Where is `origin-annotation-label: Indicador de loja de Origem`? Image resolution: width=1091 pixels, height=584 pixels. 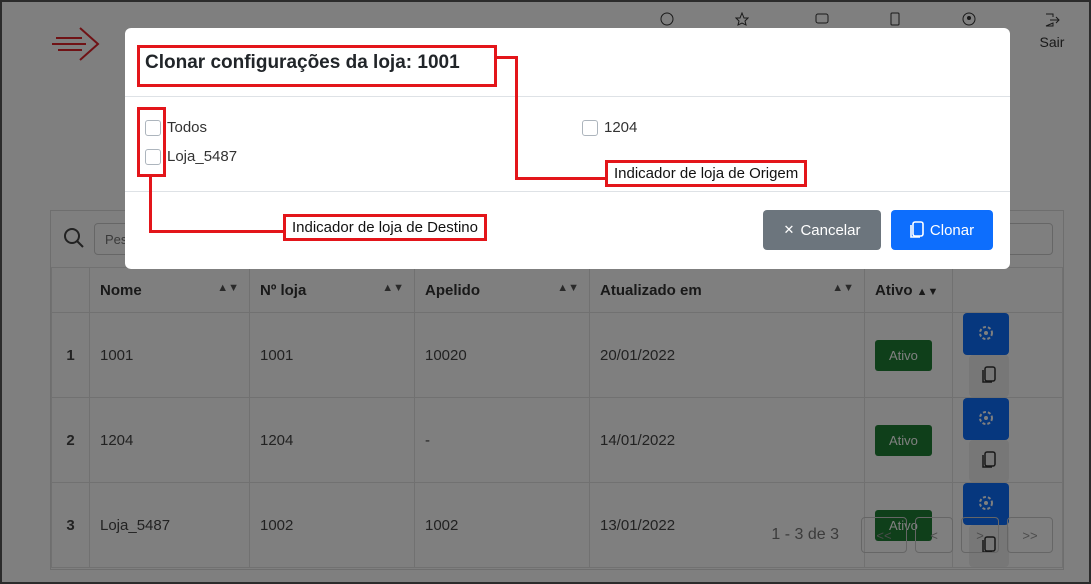
origin-annotation-label: Indicador de loja de Origem is located at coordinates (706, 173).